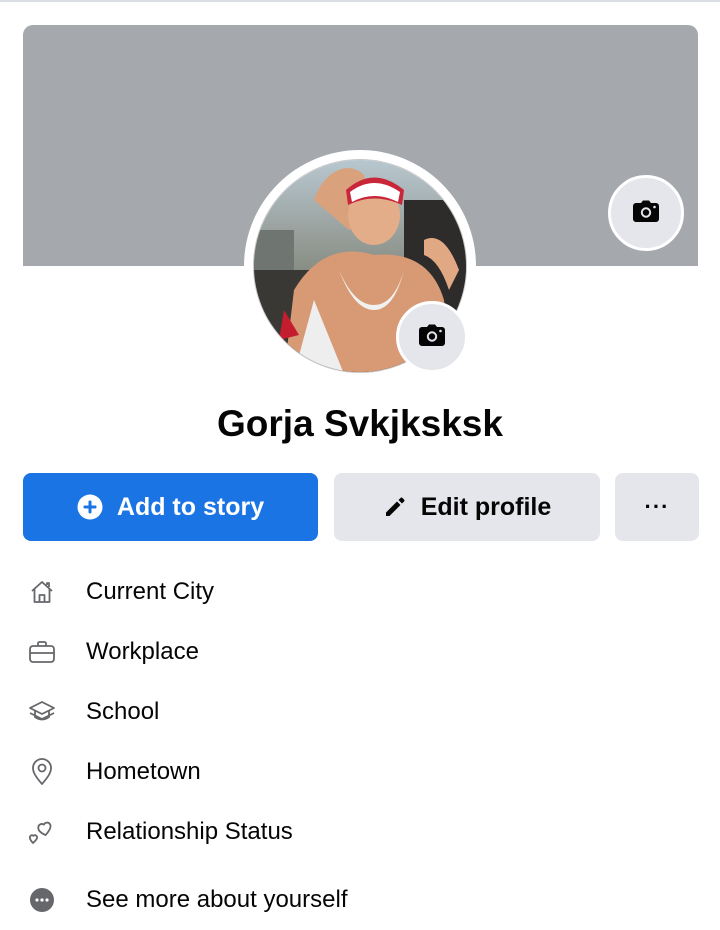 This screenshot has width=720, height=930. What do you see at coordinates (217, 899) in the screenshot?
I see `details-item-label: See more about yourself` at bounding box center [217, 899].